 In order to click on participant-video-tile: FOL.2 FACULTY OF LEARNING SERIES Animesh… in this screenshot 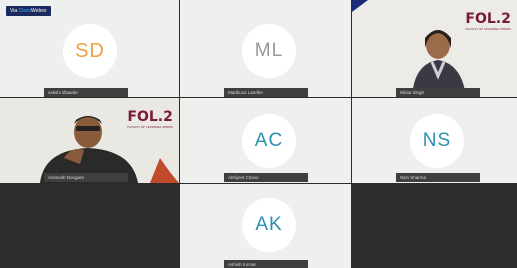, I will do `click(89, 140)`.